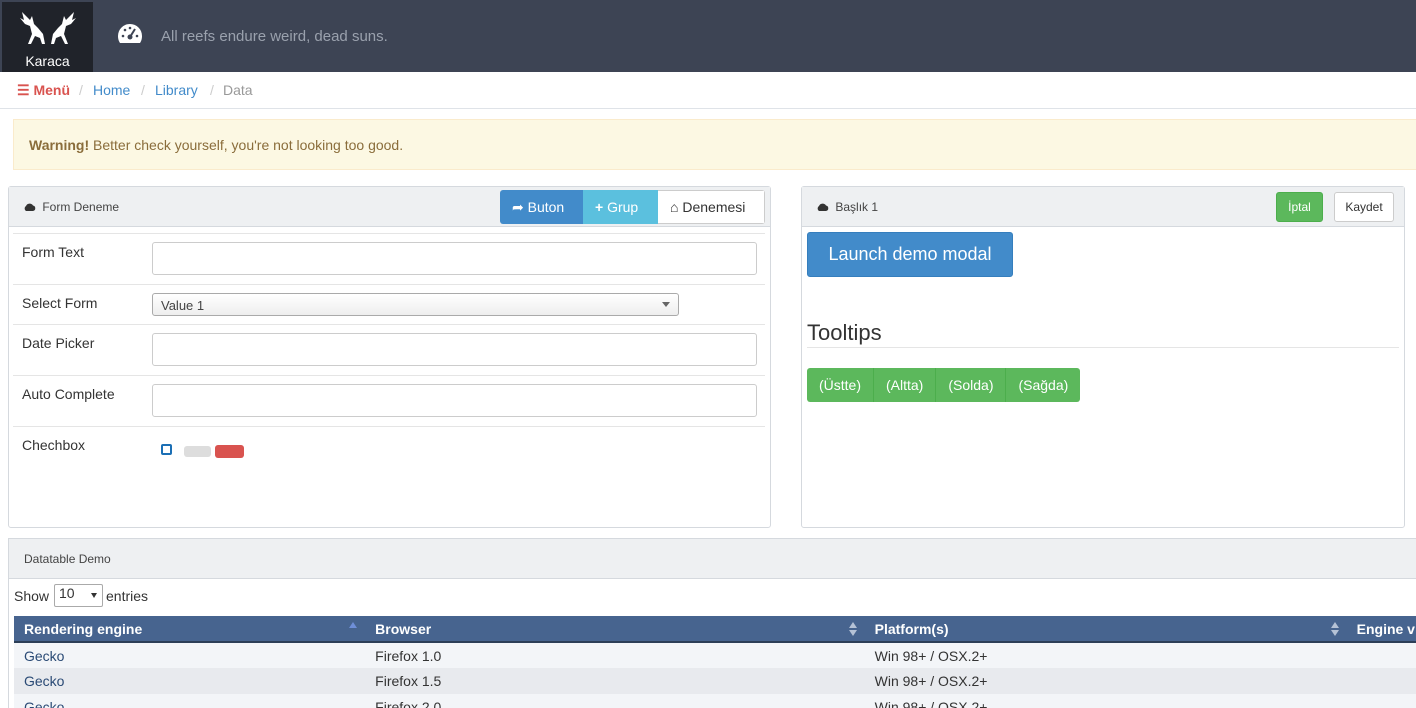  I want to click on deer-logo-icon, so click(48, 28).